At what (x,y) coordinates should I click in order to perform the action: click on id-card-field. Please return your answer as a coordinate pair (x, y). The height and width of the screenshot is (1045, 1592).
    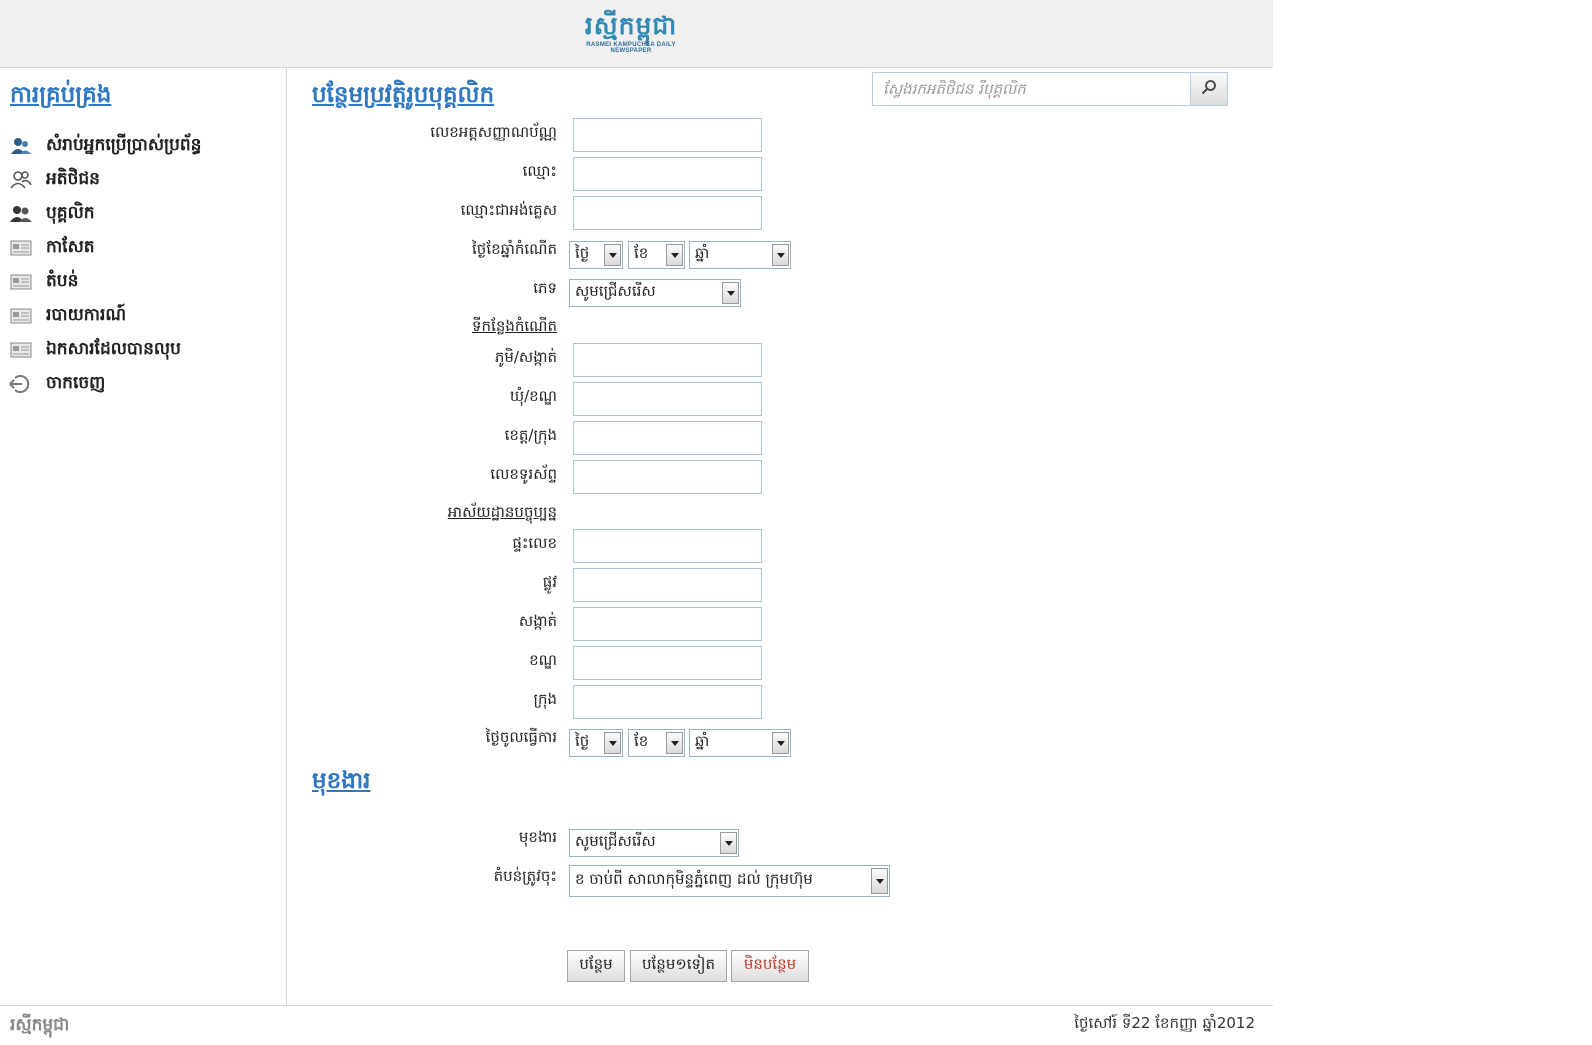
    Looking at the image, I should click on (667, 135).